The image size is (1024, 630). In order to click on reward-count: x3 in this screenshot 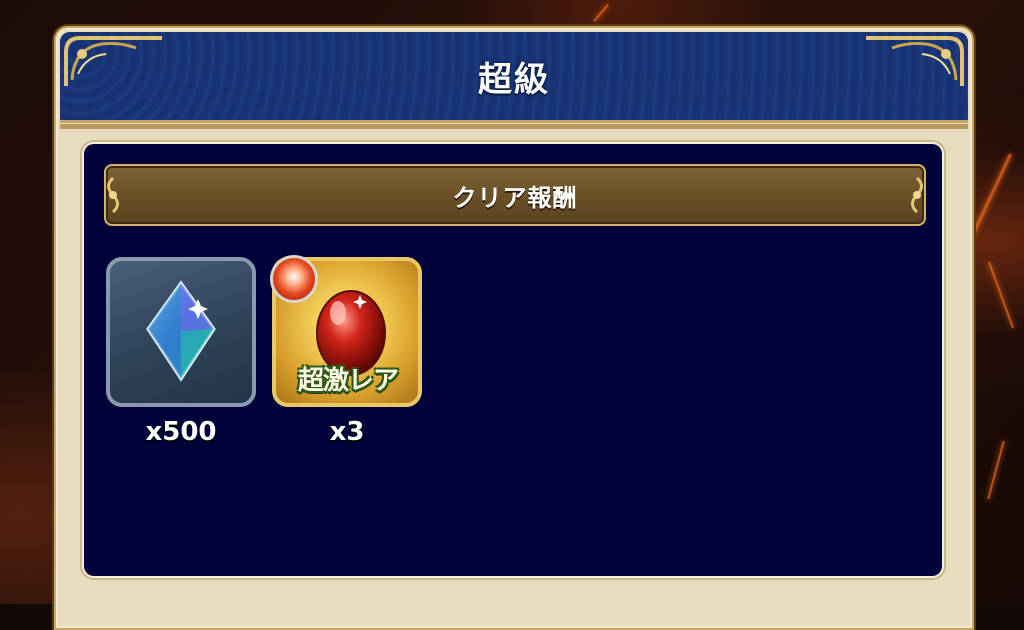, I will do `click(347, 432)`.